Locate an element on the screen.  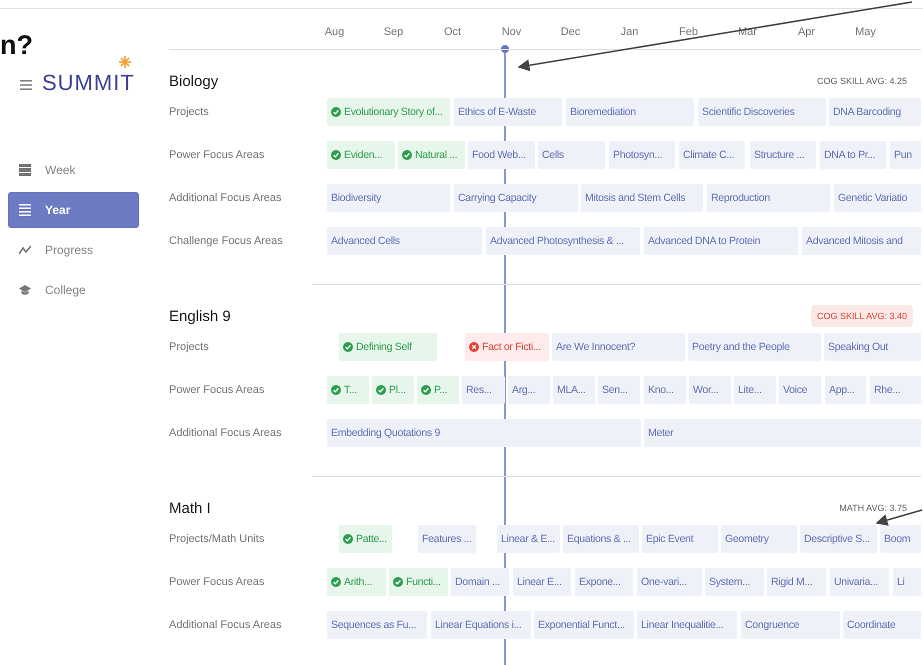
focus-area-chip: Cells is located at coordinates (571, 154).